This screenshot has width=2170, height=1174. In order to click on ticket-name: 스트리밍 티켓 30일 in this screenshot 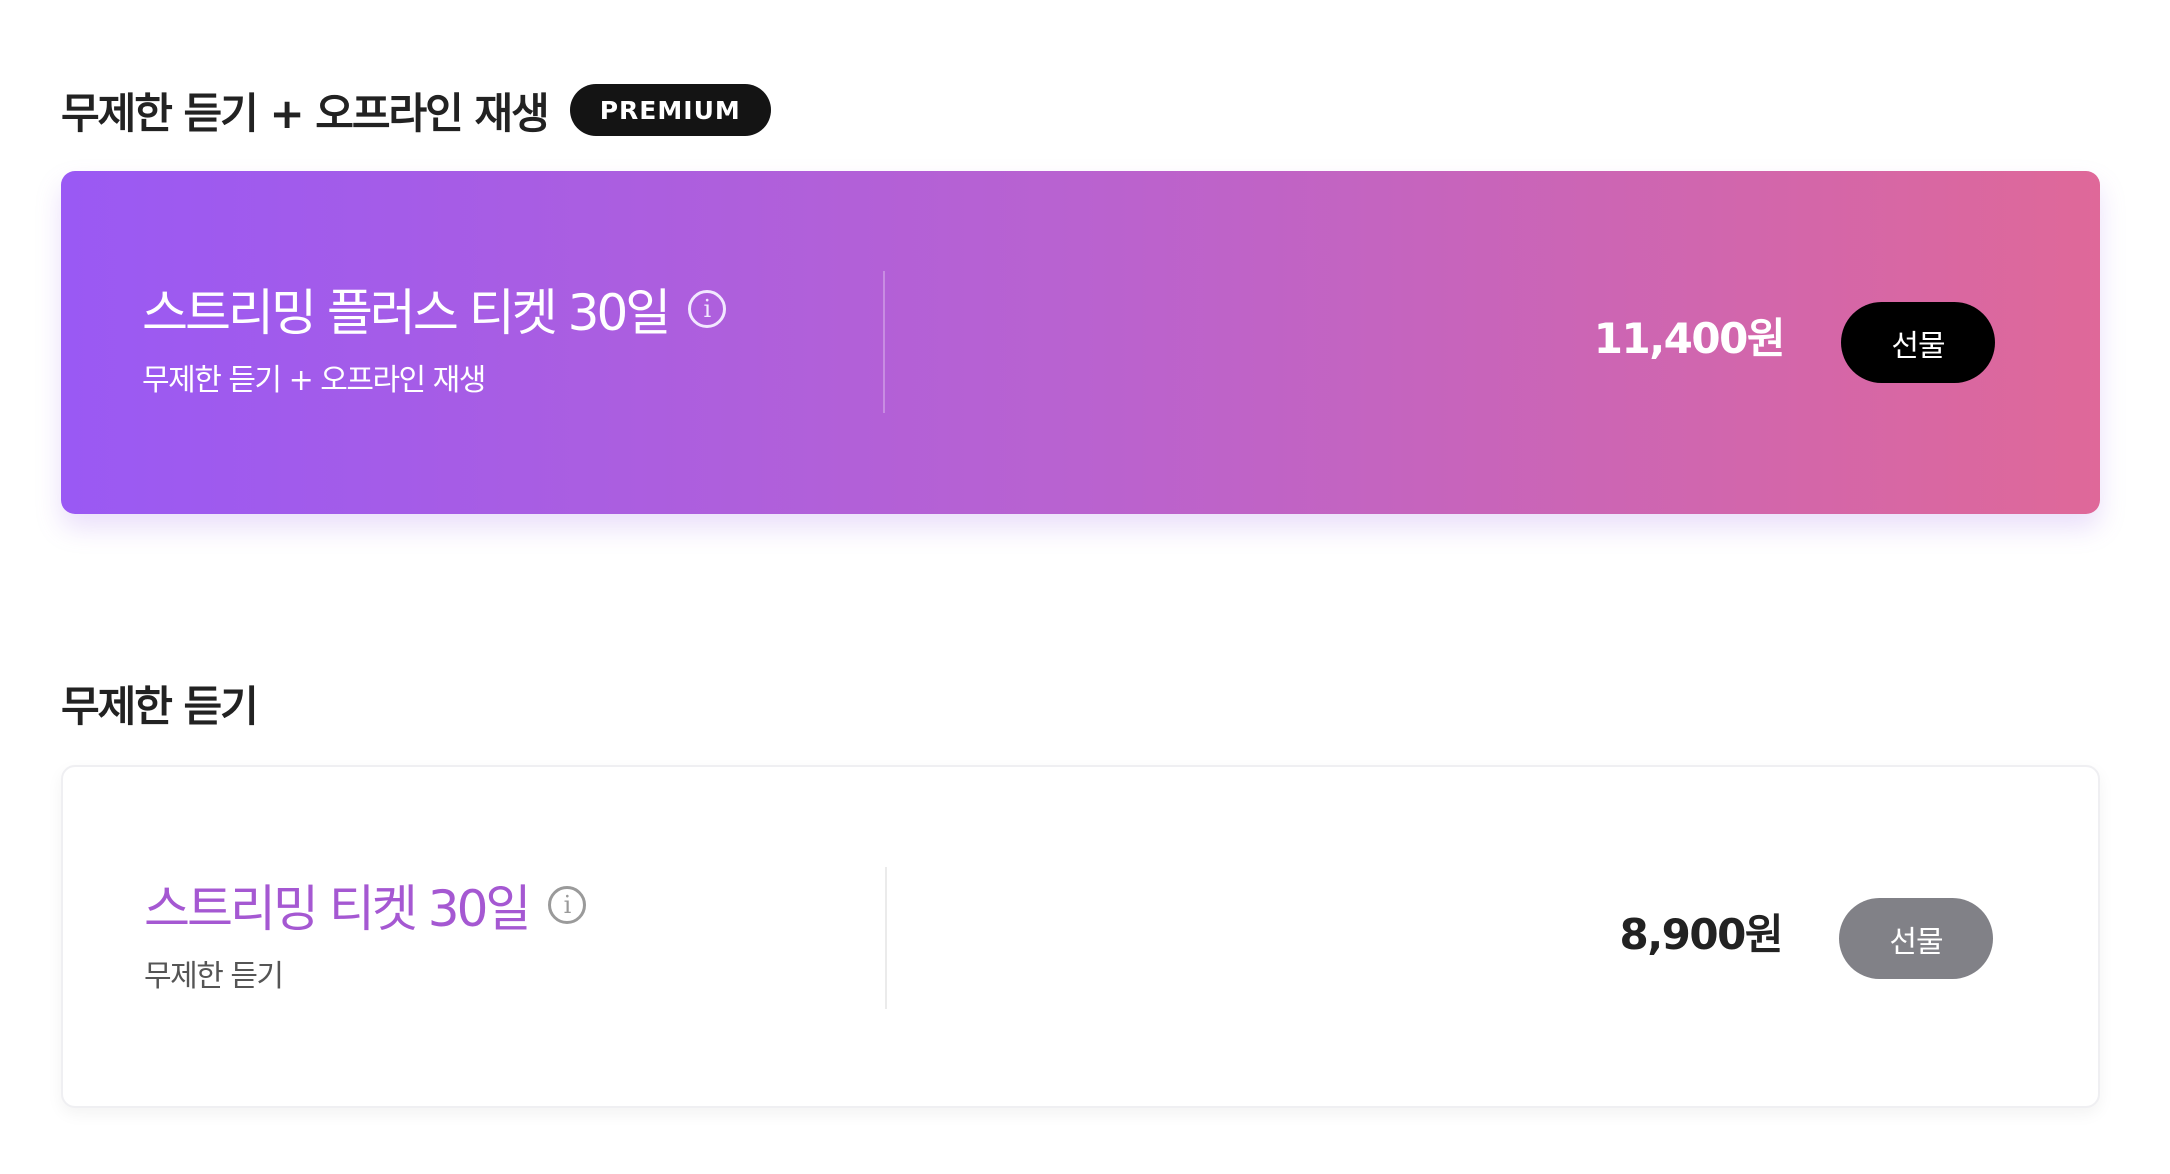, I will do `click(337, 909)`.